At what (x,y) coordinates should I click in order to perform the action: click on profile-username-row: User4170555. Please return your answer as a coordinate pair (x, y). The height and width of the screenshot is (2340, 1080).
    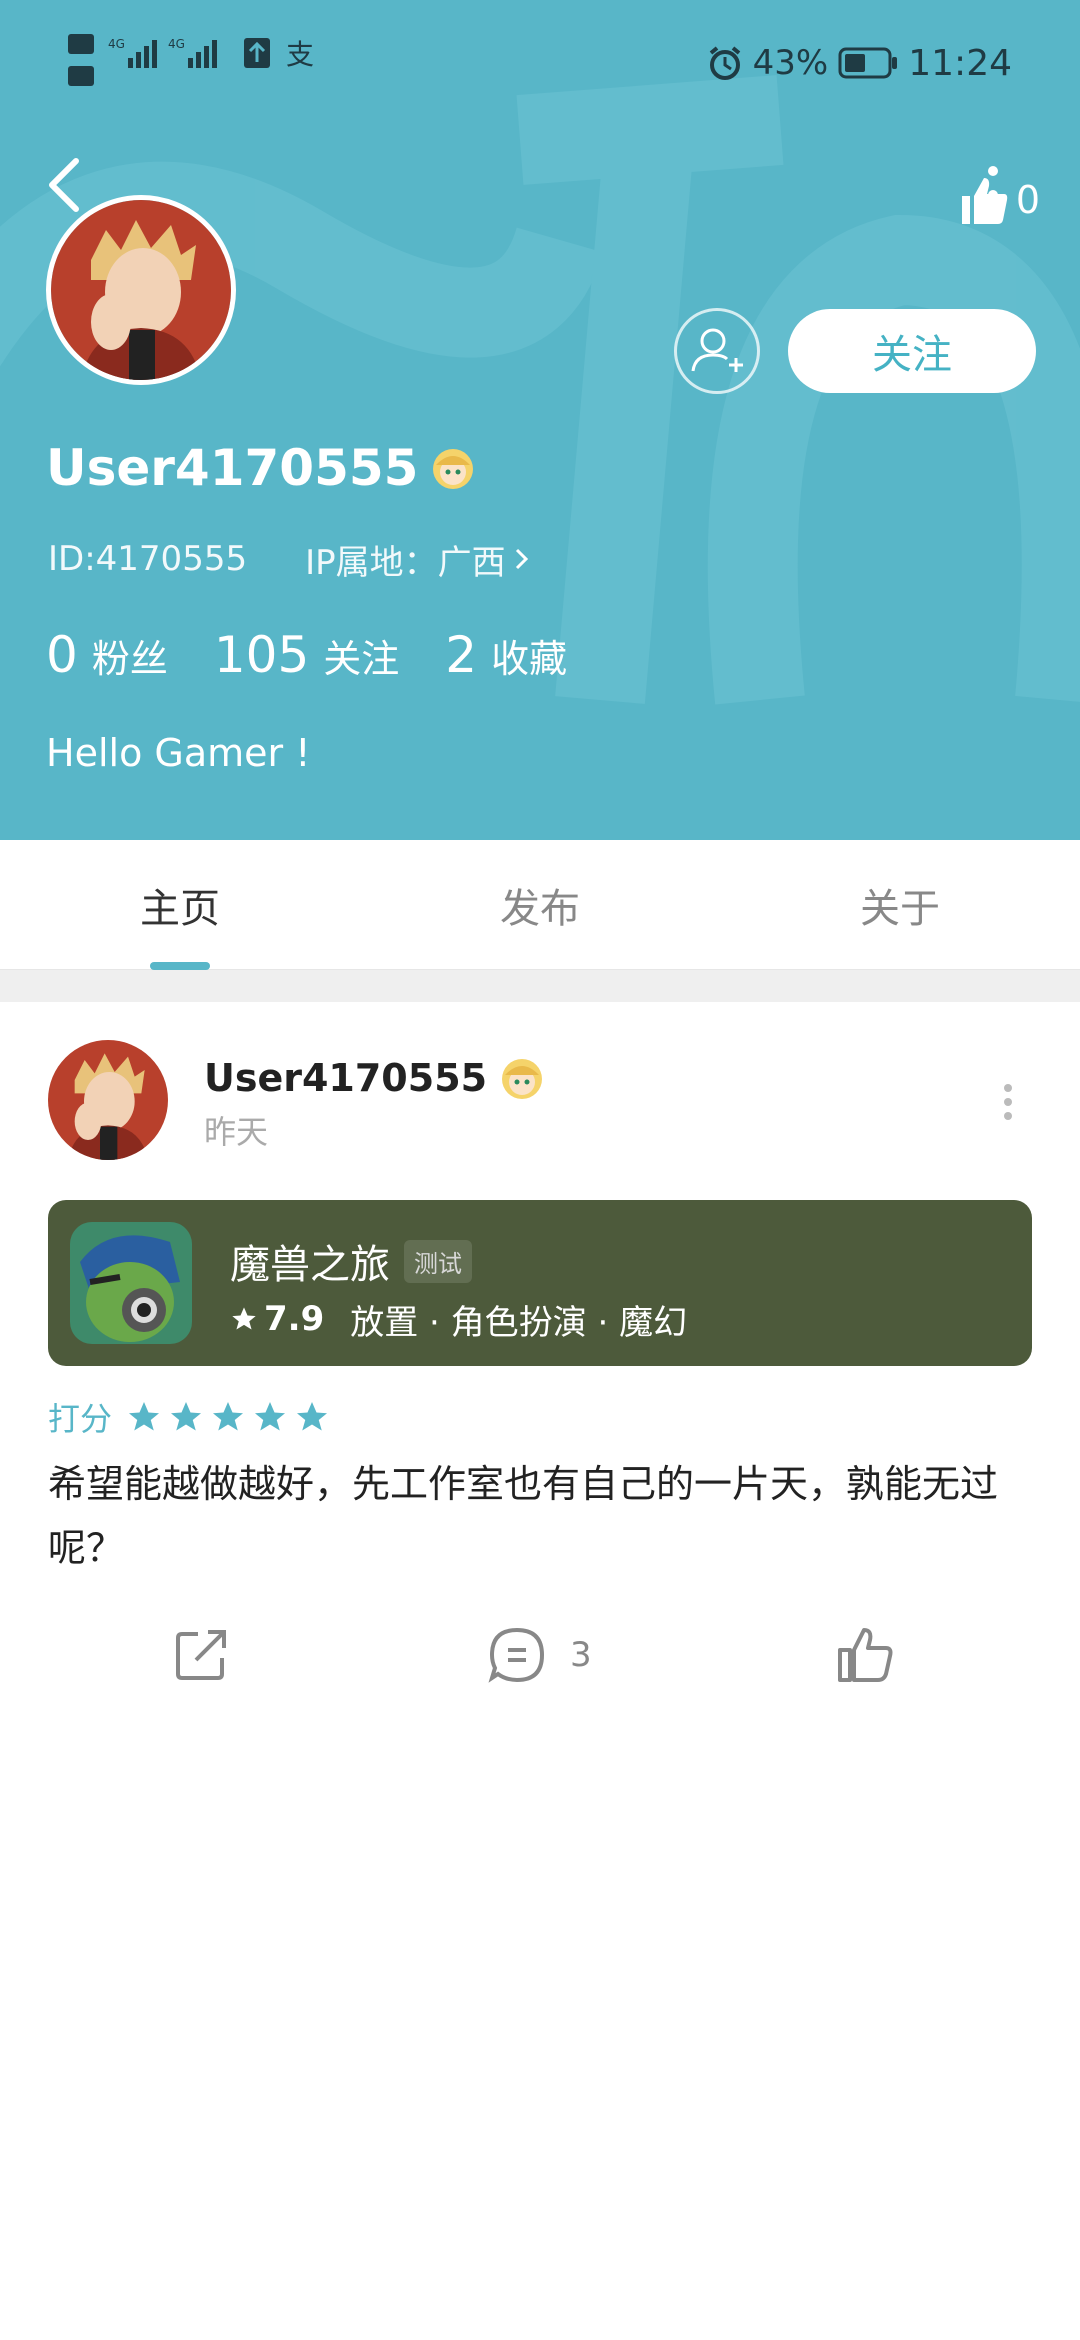
    Looking at the image, I should click on (261, 468).